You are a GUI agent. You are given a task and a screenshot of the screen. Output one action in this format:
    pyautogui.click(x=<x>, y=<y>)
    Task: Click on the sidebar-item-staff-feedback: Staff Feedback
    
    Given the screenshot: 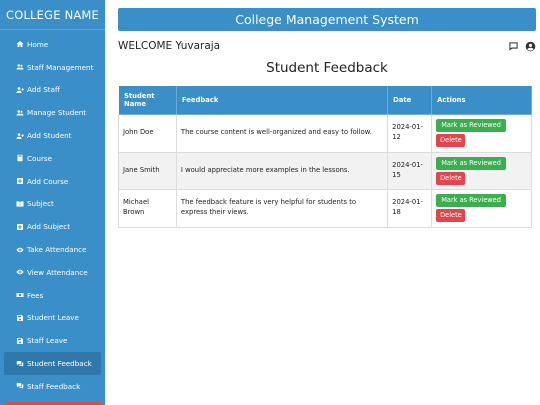 What is the action you would take?
    pyautogui.click(x=52, y=386)
    